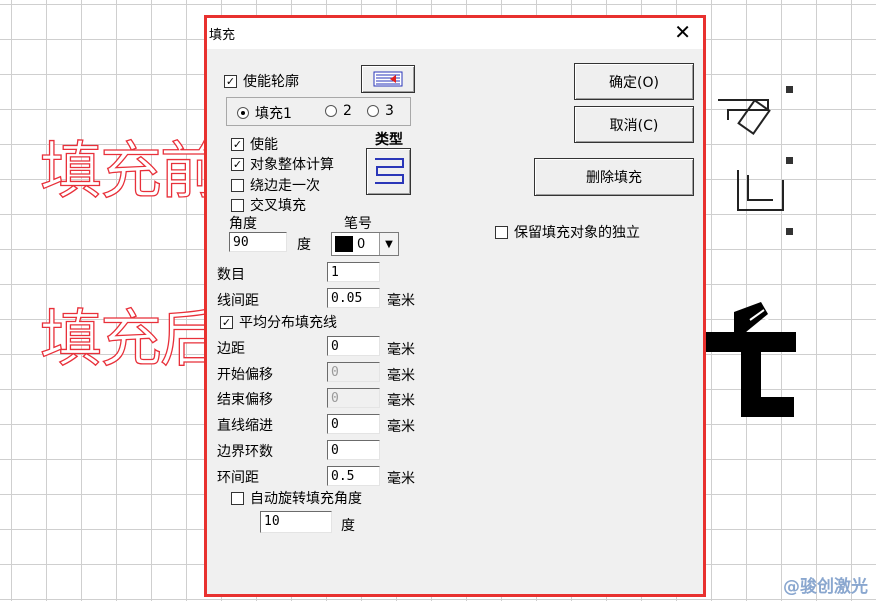 The height and width of the screenshot is (601, 876). Describe the element at coordinates (245, 400) in the screenshot. I see `end-offset-label: 结束偏移` at that location.